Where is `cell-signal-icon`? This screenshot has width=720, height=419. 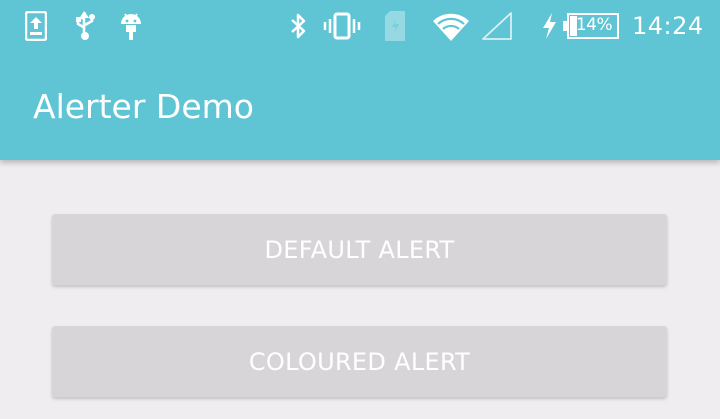
cell-signal-icon is located at coordinates (497, 26).